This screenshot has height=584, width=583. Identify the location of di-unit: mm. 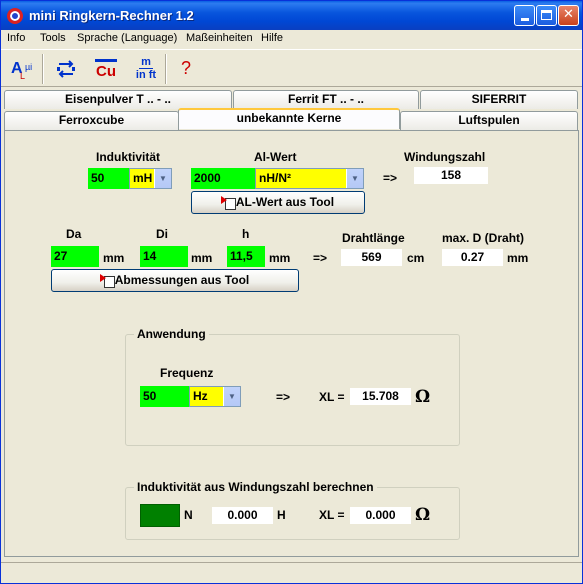
(202, 258).